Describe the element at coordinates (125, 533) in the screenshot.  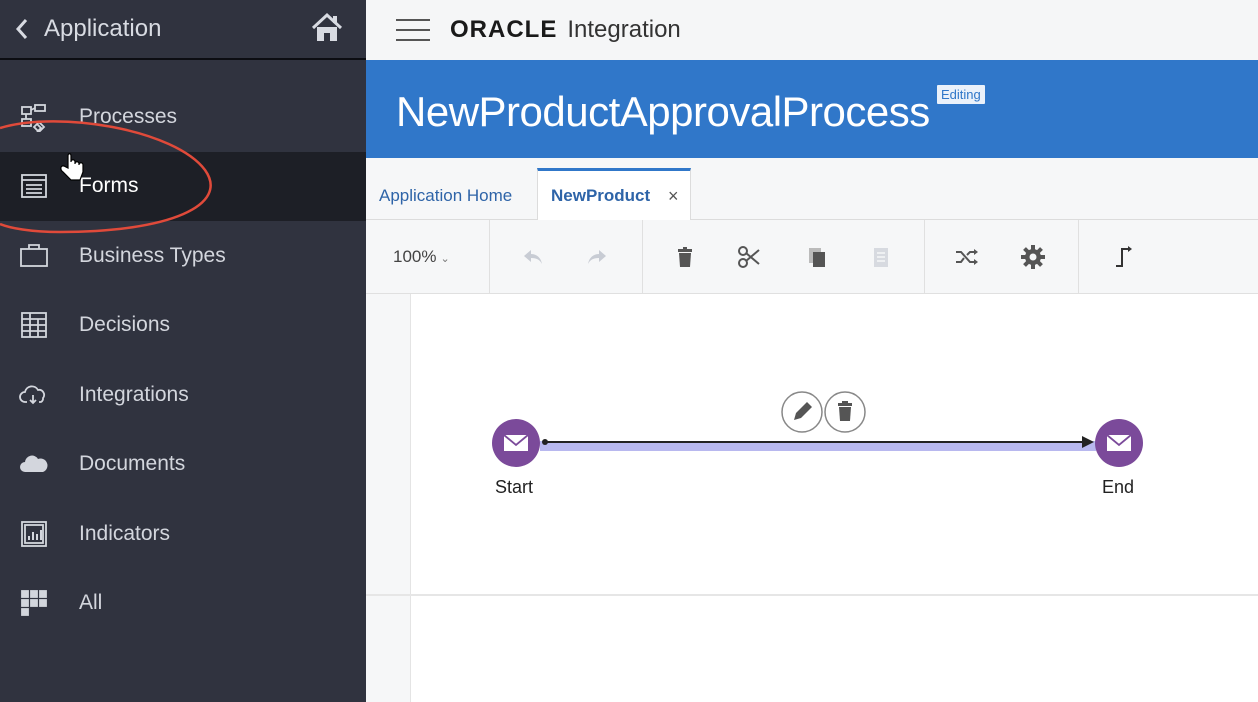
I see `sidebar-item-label: Indicators` at that location.